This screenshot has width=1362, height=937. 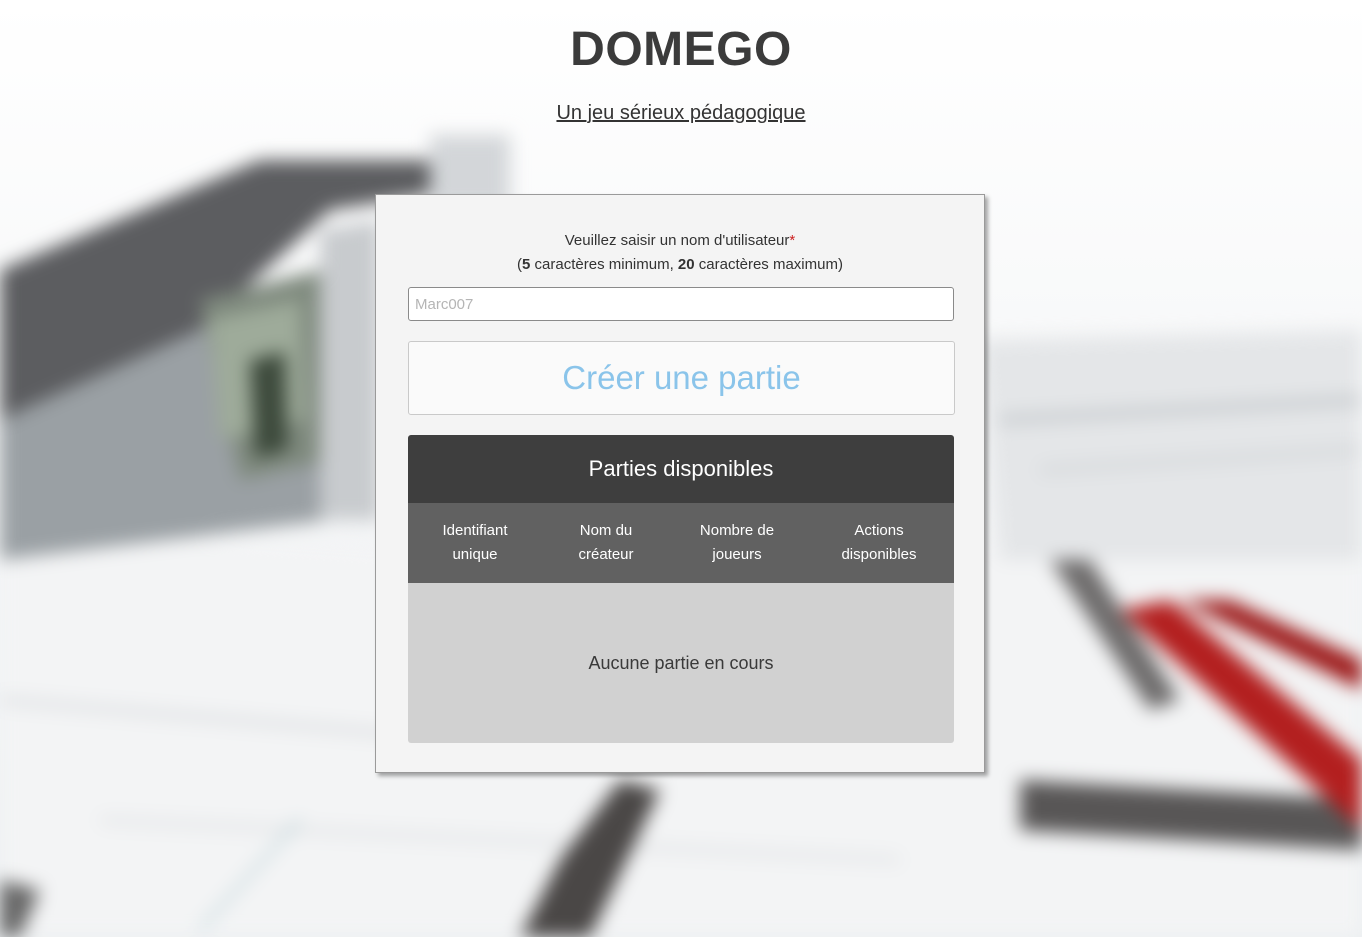 I want to click on column-header-actions: Actions disponibles, so click(x=879, y=542).